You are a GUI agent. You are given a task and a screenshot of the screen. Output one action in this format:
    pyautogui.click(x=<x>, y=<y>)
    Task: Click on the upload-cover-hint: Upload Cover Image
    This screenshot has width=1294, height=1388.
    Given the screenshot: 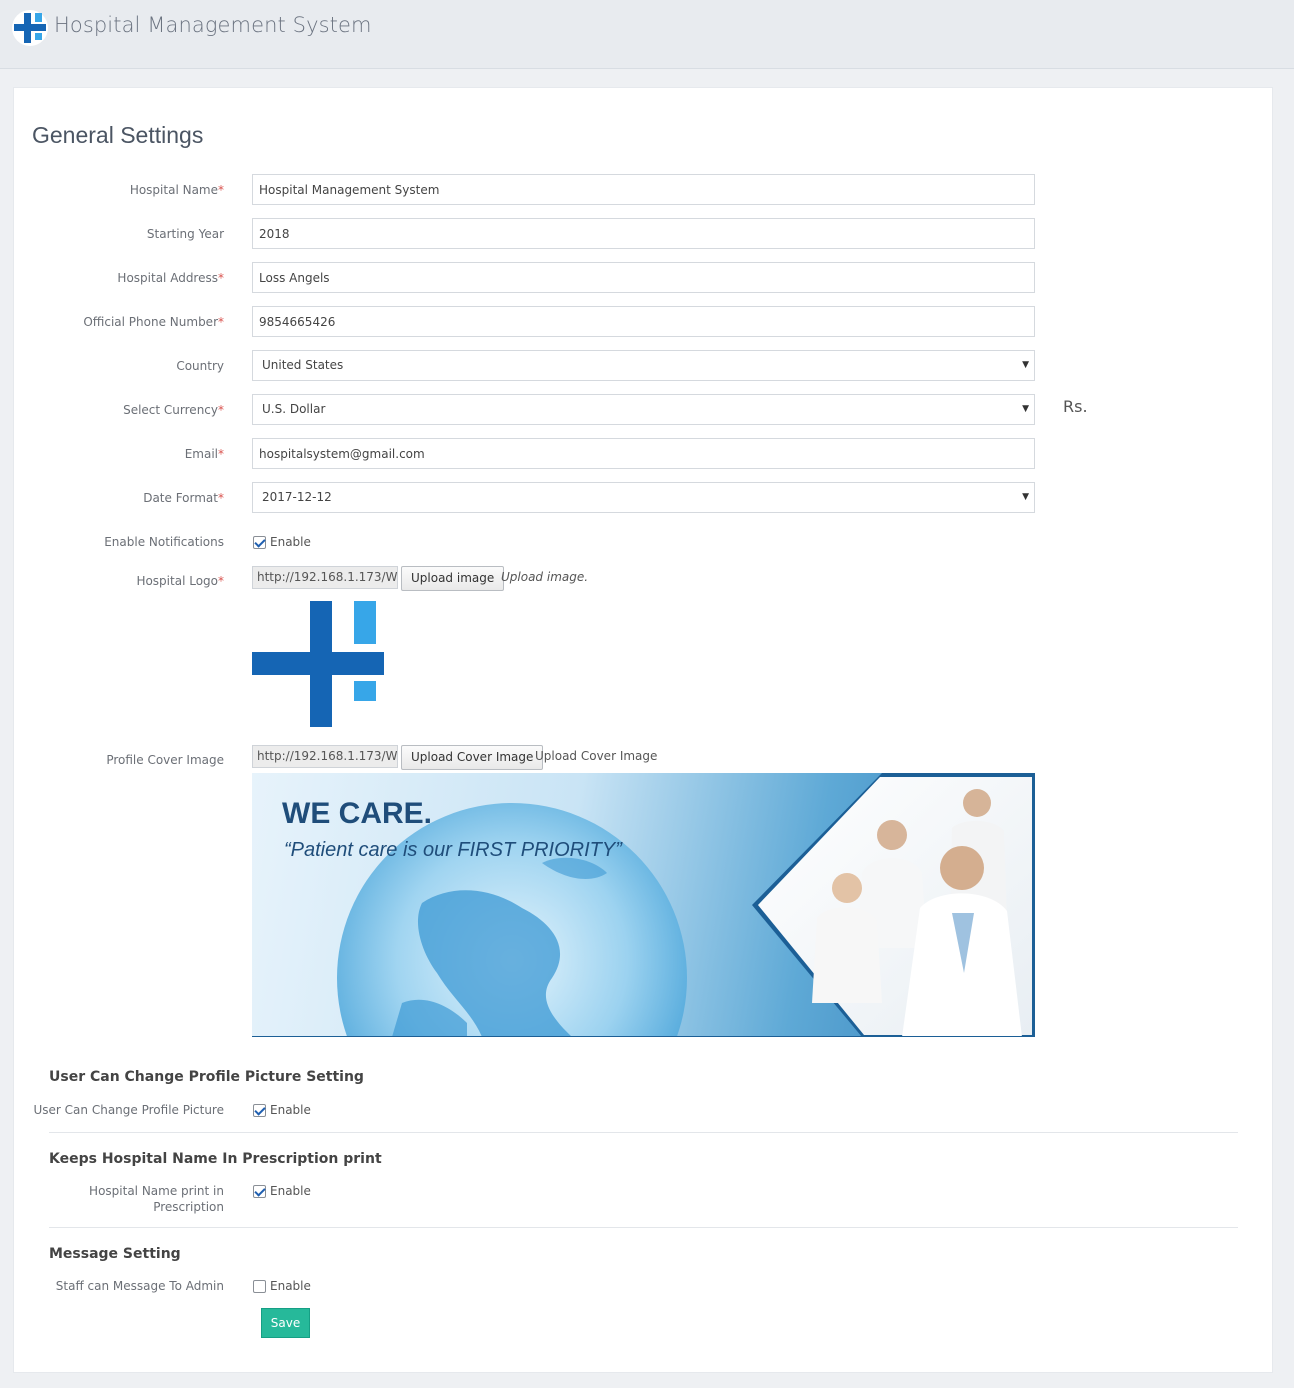 What is the action you would take?
    pyautogui.click(x=596, y=756)
    